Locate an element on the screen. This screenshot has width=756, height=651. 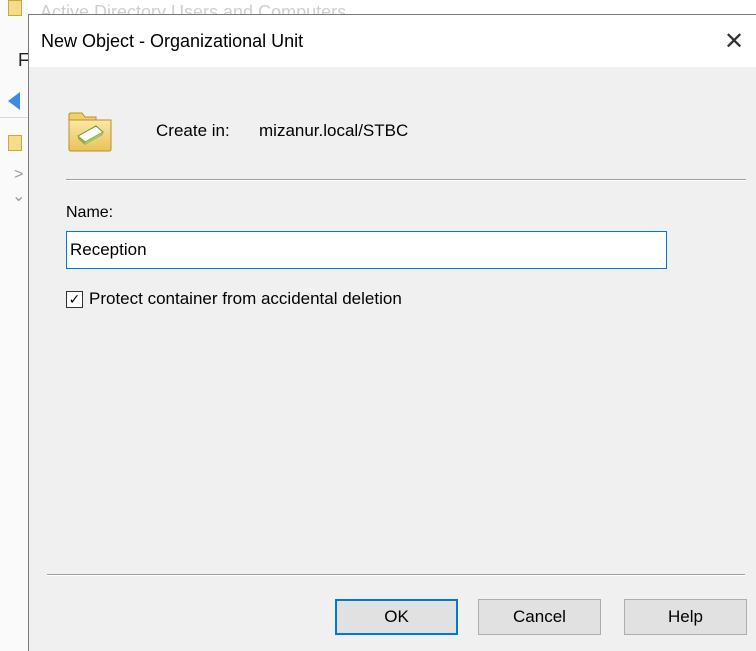
create-in-path: mizanur.local/STBC is located at coordinates (334, 130).